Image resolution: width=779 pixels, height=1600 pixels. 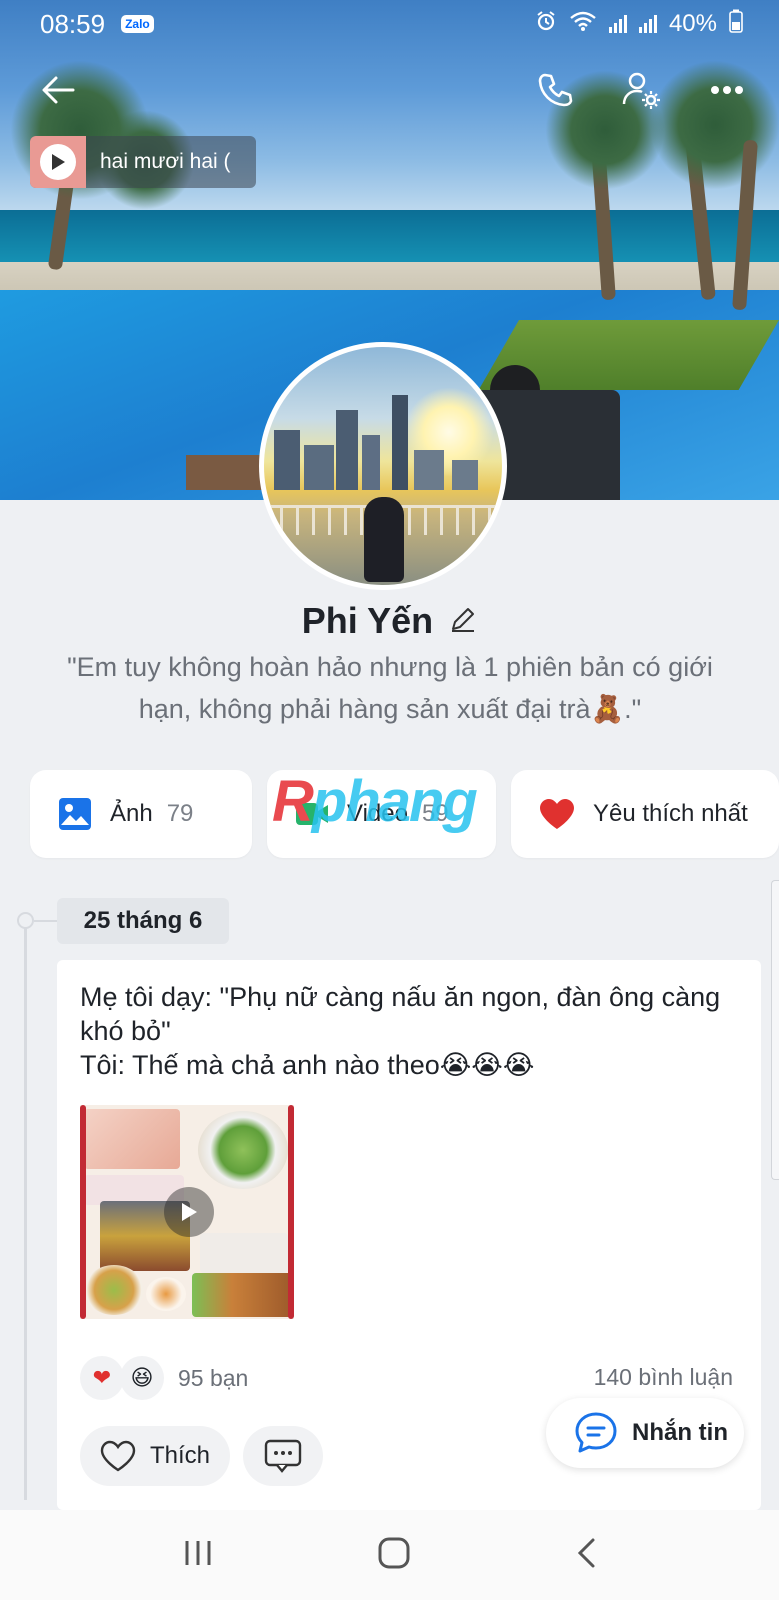 What do you see at coordinates (384, 539) in the screenshot?
I see `avatar-person` at bounding box center [384, 539].